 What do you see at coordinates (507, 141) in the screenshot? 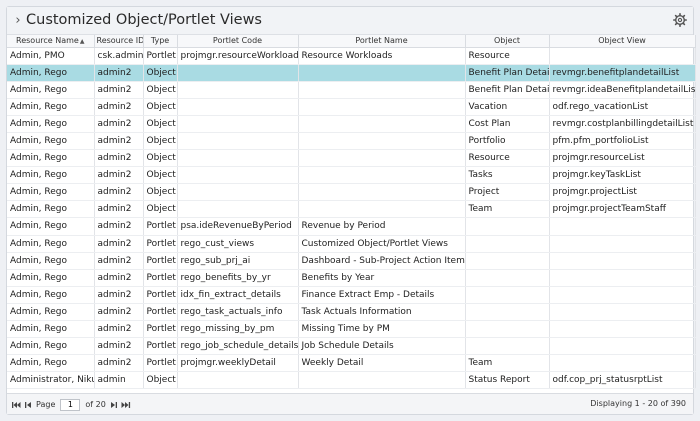
I see `cell-object: Portfolio` at bounding box center [507, 141].